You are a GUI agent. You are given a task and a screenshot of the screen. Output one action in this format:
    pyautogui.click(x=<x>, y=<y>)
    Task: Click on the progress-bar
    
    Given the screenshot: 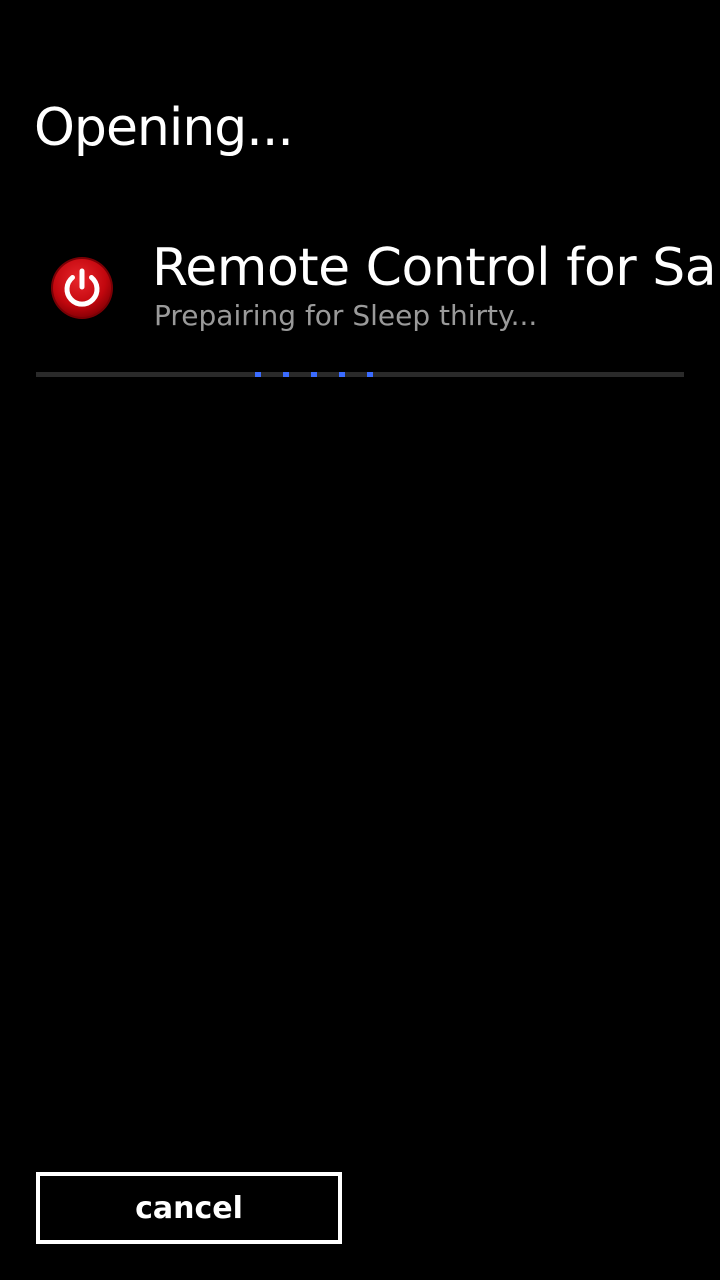 What is the action you would take?
    pyautogui.click(x=360, y=374)
    